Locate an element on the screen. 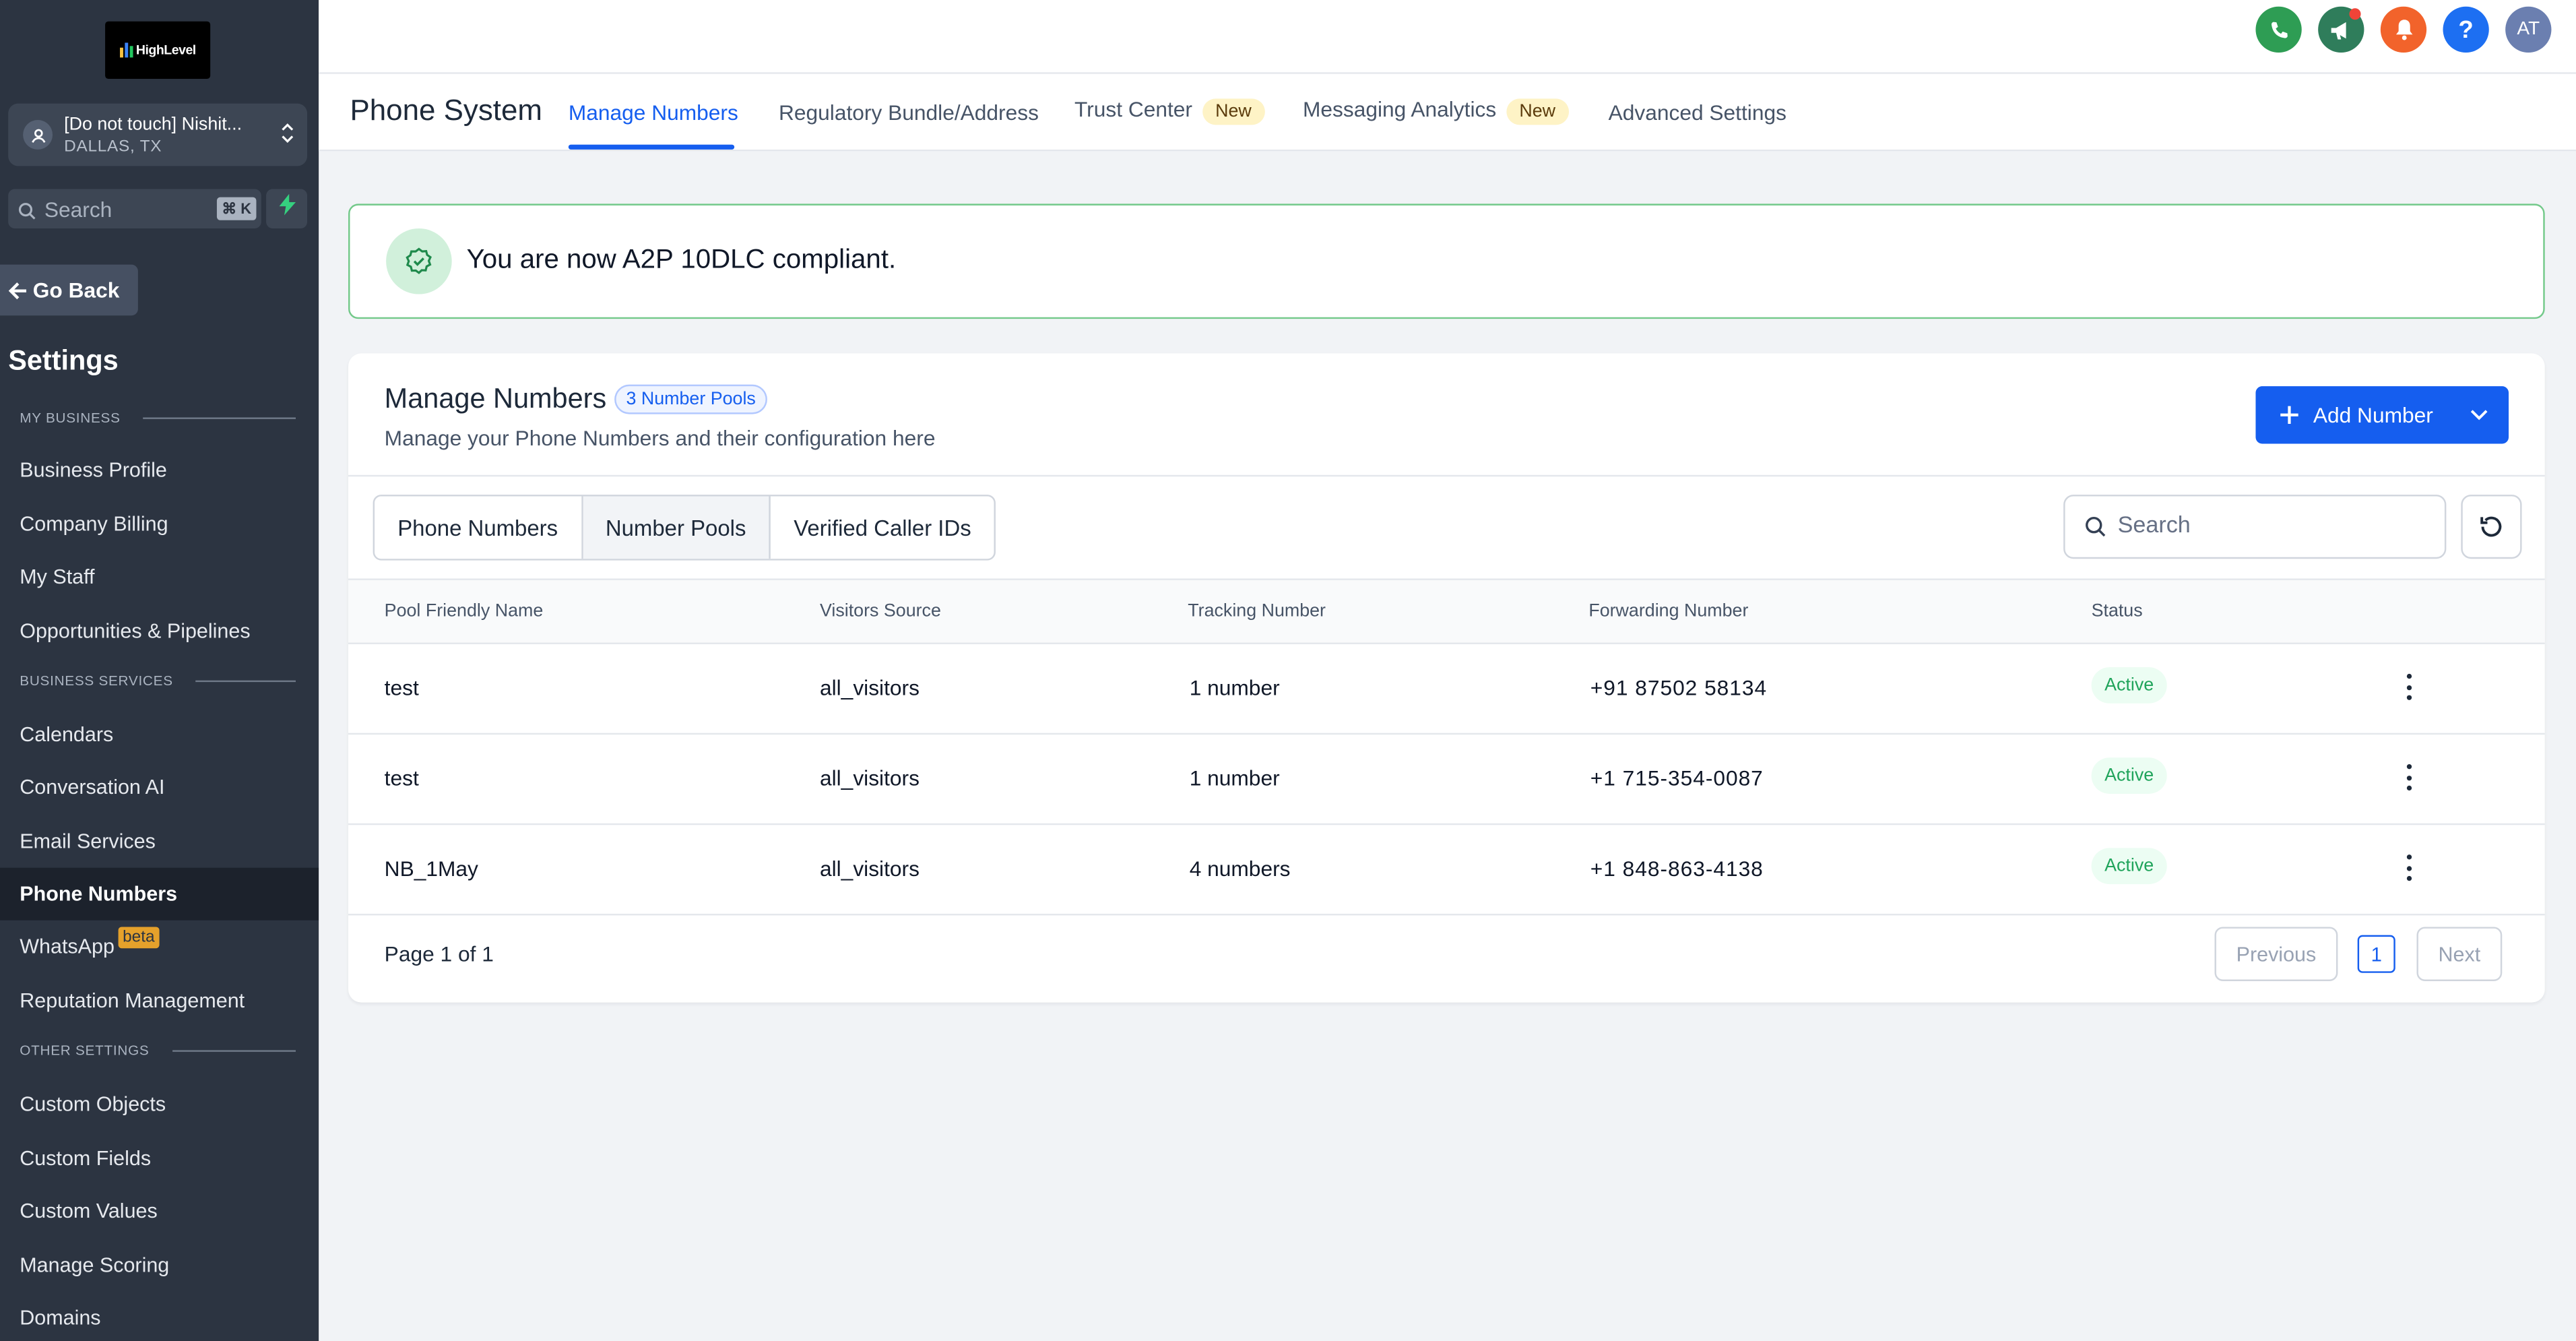 The image size is (2576, 1341). quick-actions-button is located at coordinates (287, 209).